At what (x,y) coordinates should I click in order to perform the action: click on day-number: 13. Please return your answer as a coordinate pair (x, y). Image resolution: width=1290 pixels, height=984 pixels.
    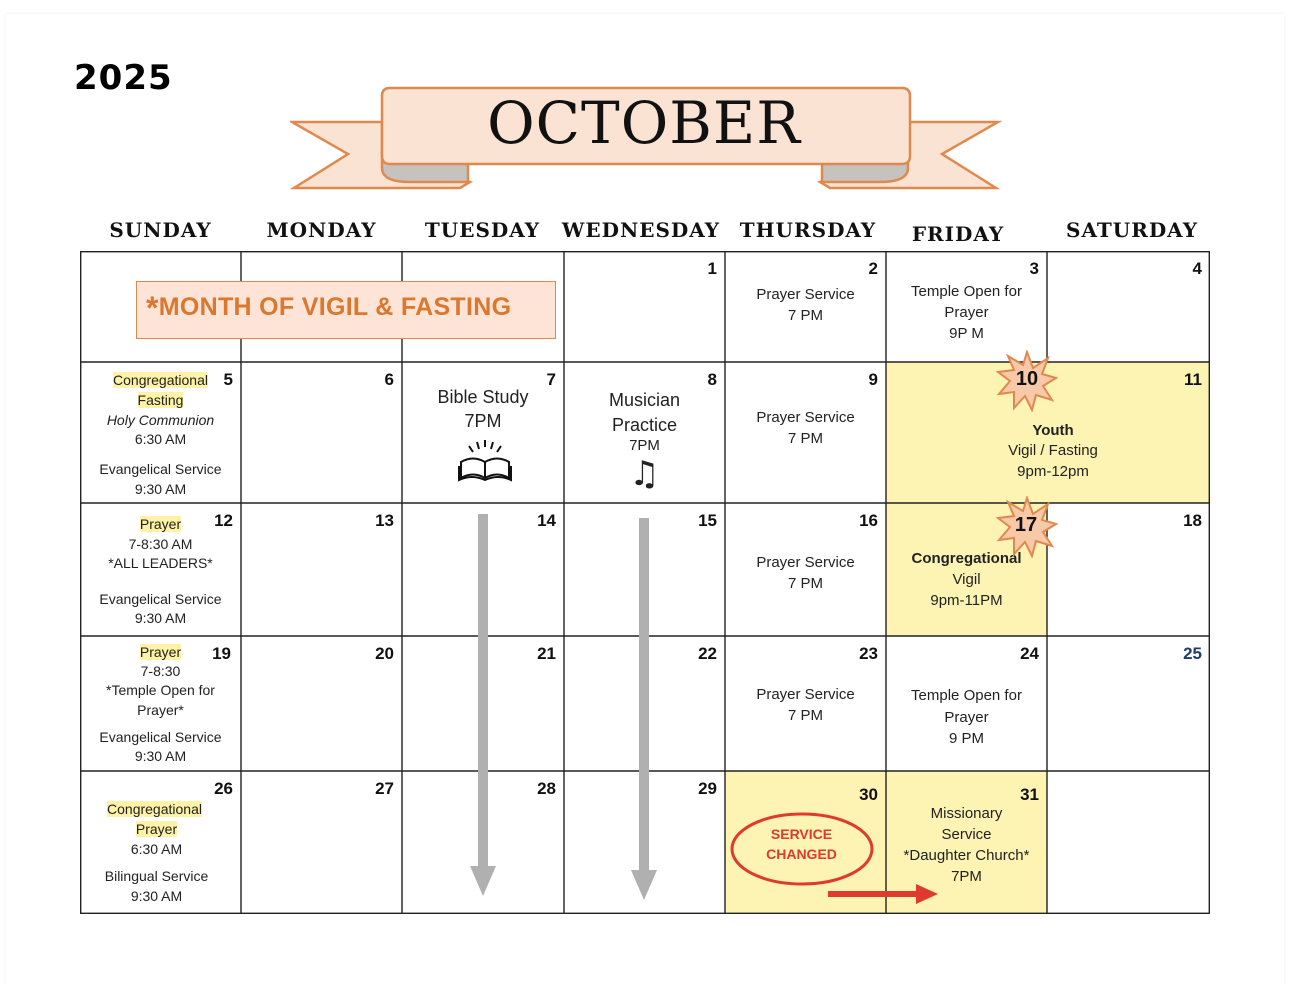
    Looking at the image, I should click on (384, 520).